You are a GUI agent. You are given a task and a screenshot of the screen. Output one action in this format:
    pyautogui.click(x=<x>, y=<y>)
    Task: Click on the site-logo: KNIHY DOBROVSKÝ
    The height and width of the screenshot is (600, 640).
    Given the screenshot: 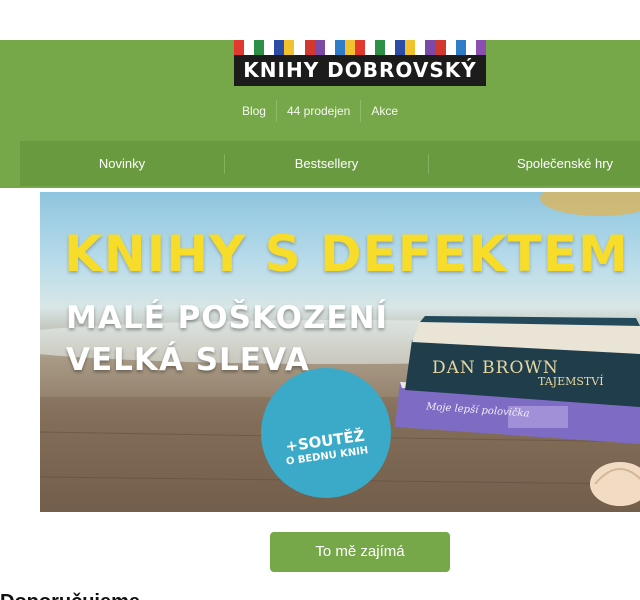 What is the action you would take?
    pyautogui.click(x=360, y=63)
    